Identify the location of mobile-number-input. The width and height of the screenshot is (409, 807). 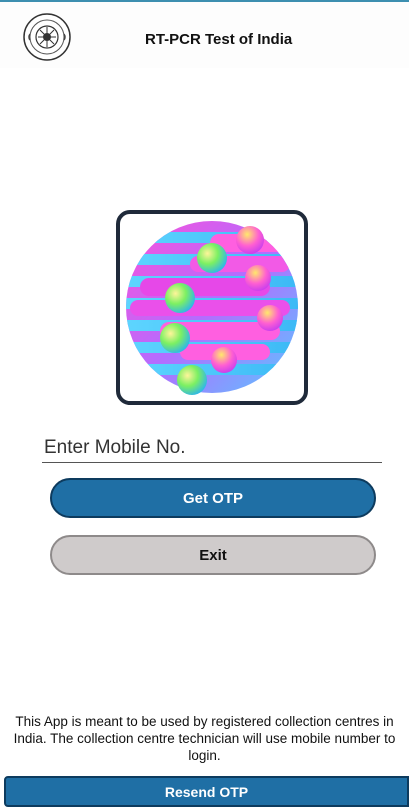
(212, 448).